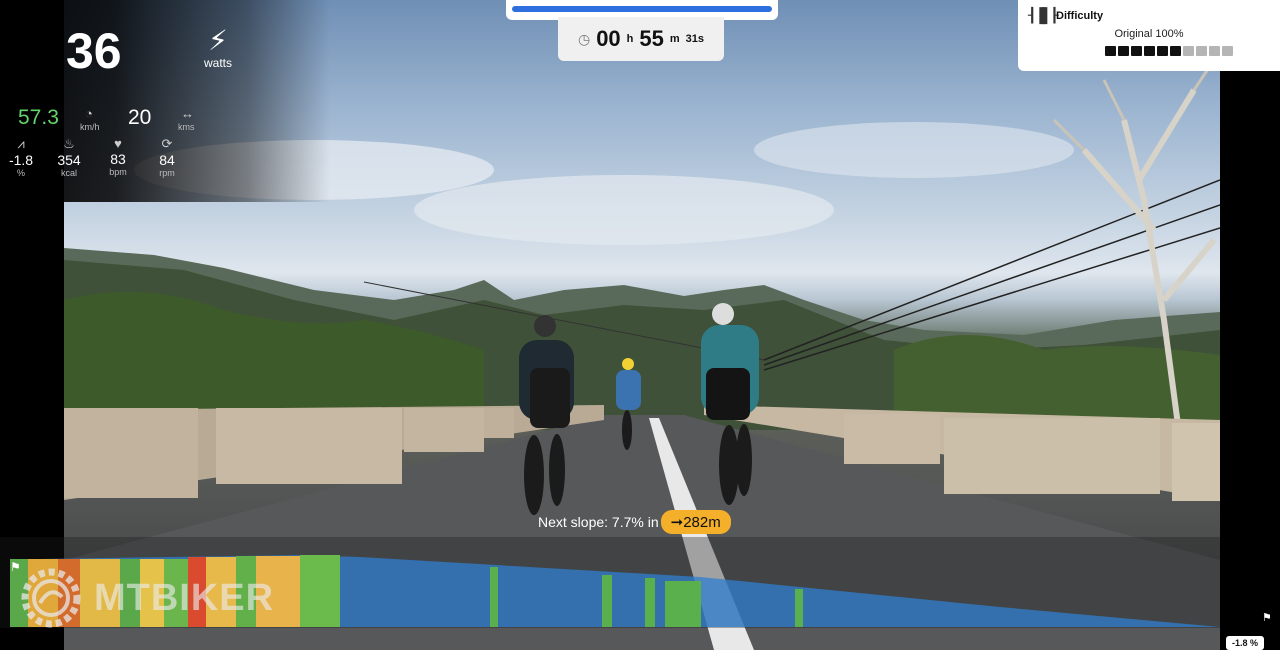 The image size is (1280, 650). What do you see at coordinates (184, 597) in the screenshot?
I see `watermark-text: MTBIKER` at bounding box center [184, 597].